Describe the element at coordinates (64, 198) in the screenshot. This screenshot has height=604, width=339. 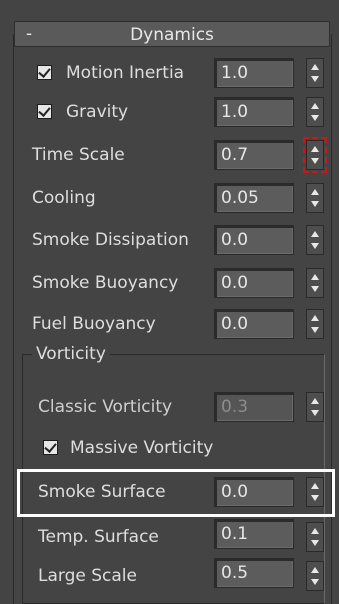
I see `cooling-label: Cooling` at that location.